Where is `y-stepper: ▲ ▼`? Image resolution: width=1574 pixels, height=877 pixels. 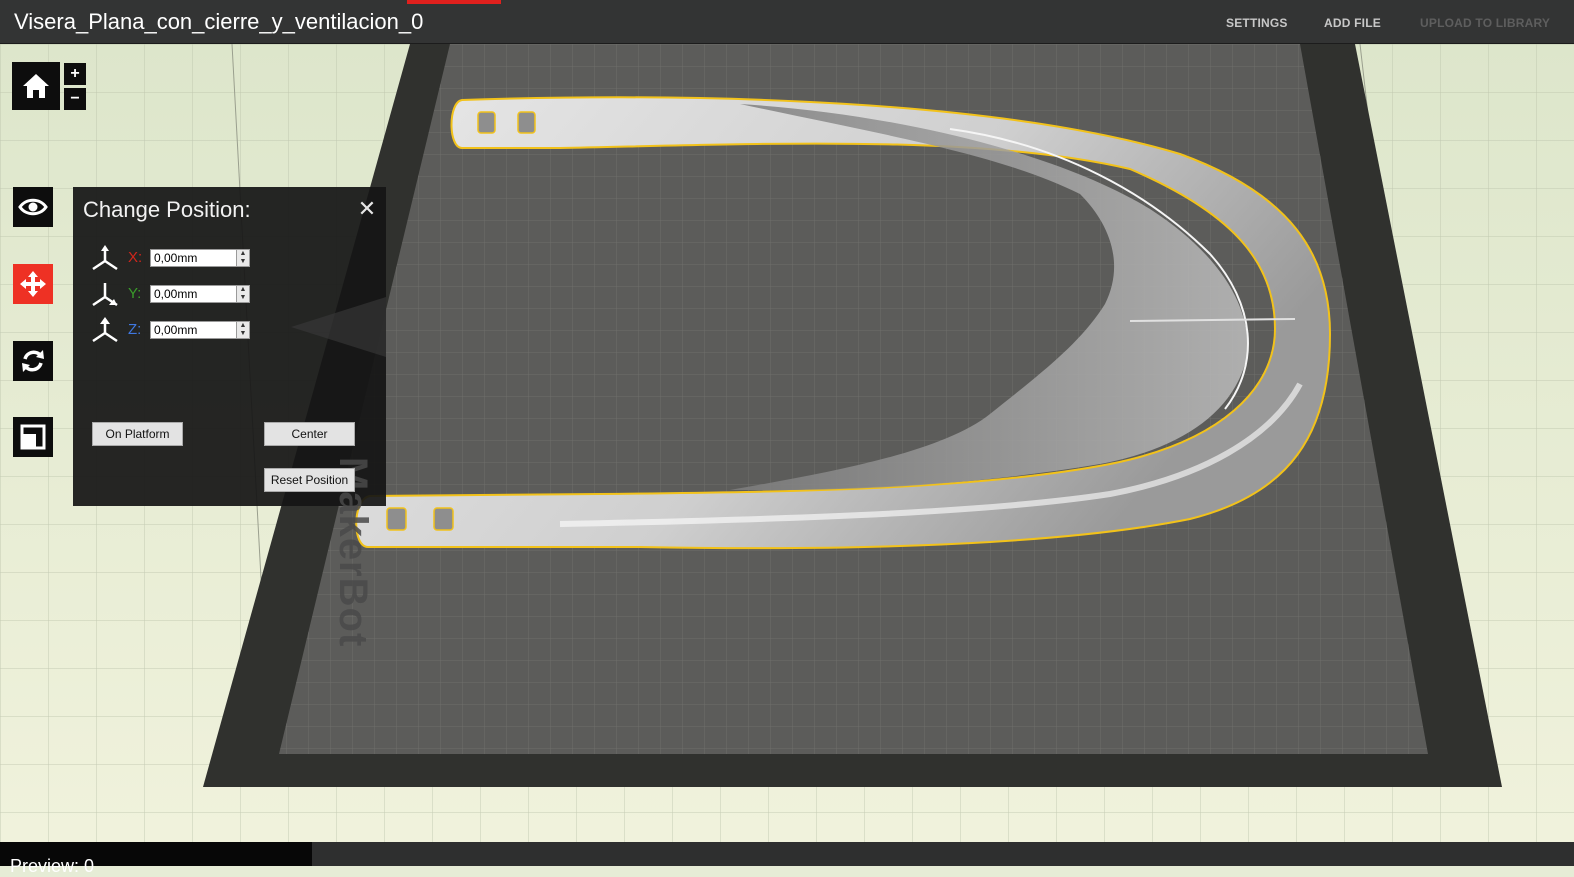
y-stepper: ▲ ▼ is located at coordinates (243, 294).